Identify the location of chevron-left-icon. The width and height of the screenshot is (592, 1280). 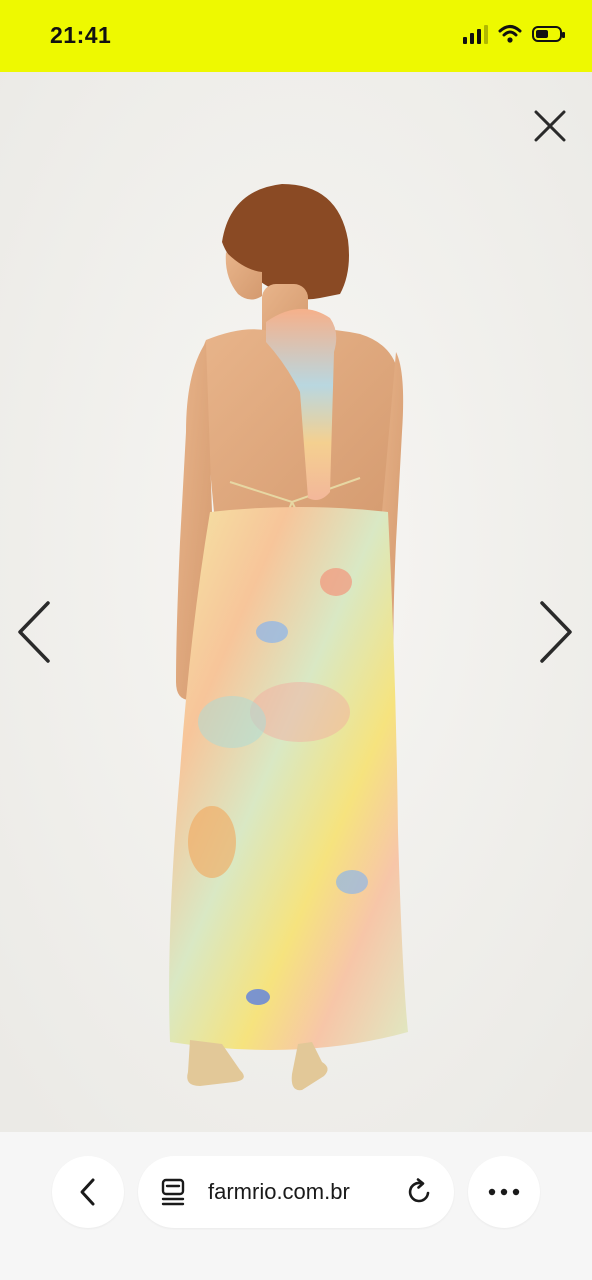
(87, 1192).